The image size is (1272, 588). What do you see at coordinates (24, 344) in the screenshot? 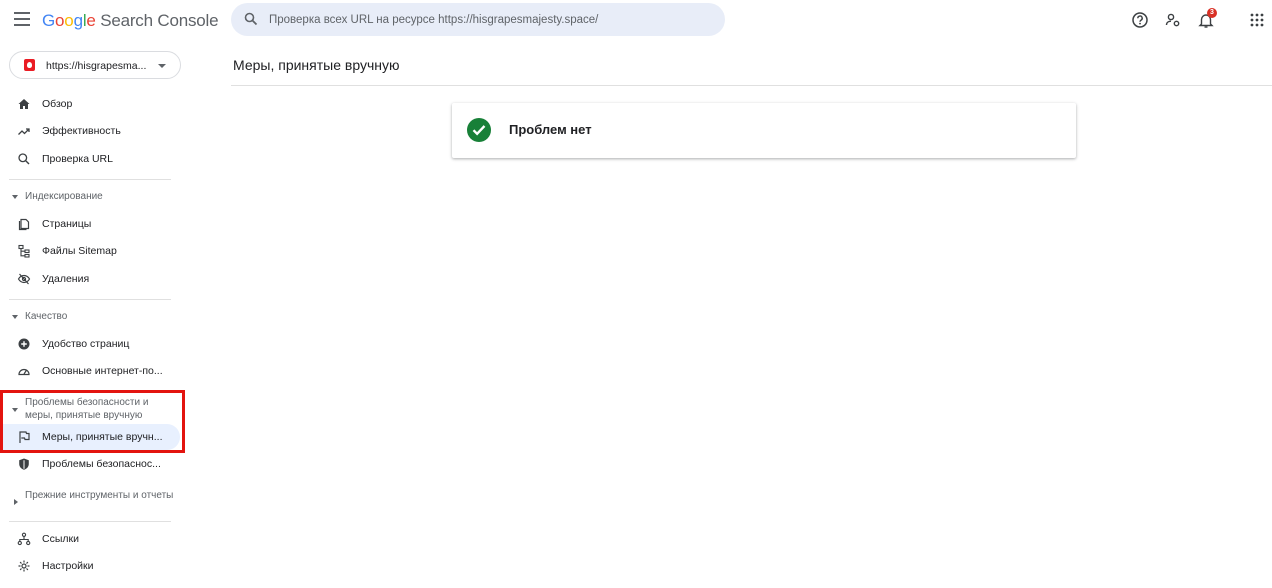
I see `add-circle-icon` at bounding box center [24, 344].